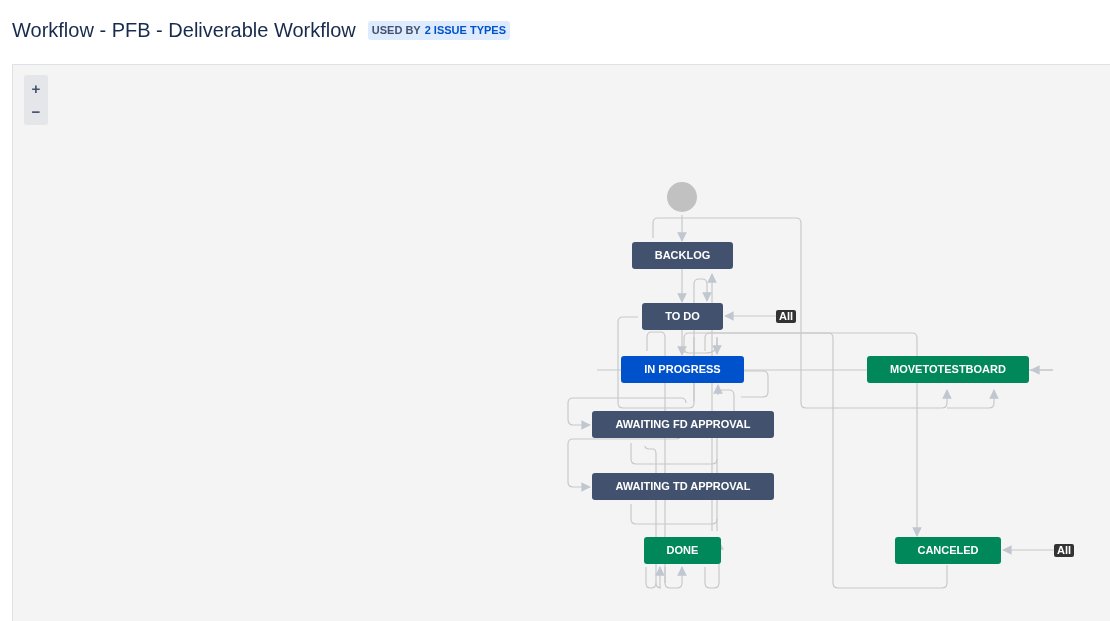  What do you see at coordinates (36, 111) in the screenshot?
I see `zoom-out-button: −` at bounding box center [36, 111].